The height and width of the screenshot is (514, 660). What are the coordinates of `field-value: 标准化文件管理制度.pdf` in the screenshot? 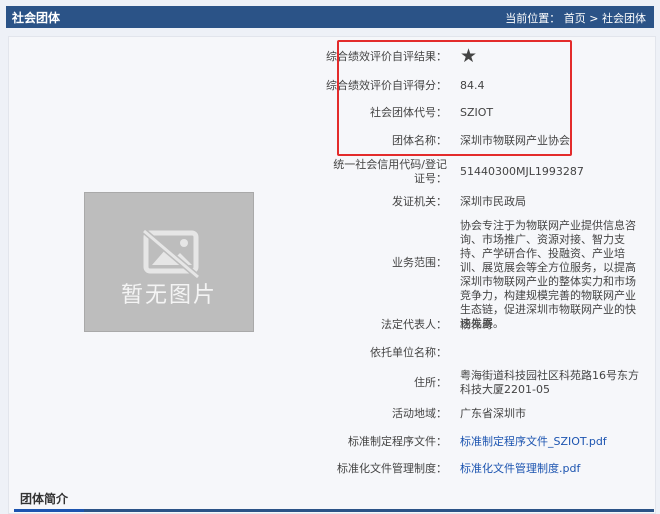 It's located at (555, 469).